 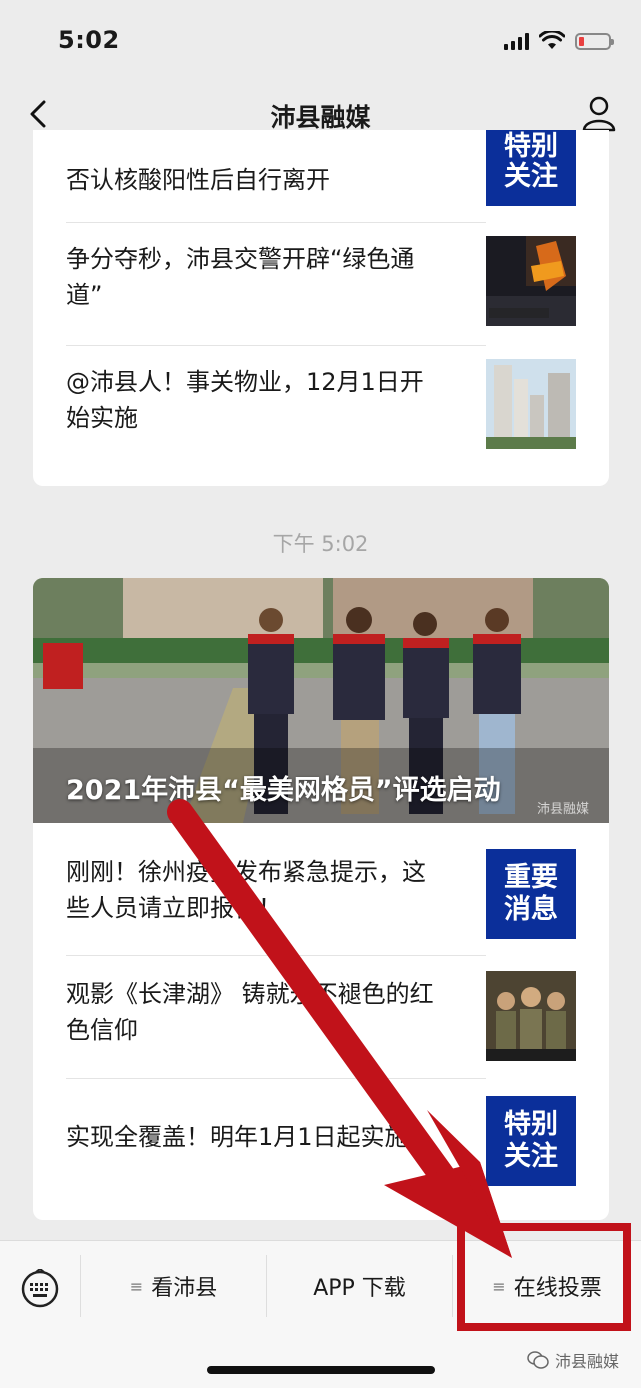 What do you see at coordinates (544, 1277) in the screenshot?
I see `highlight-box-annotation` at bounding box center [544, 1277].